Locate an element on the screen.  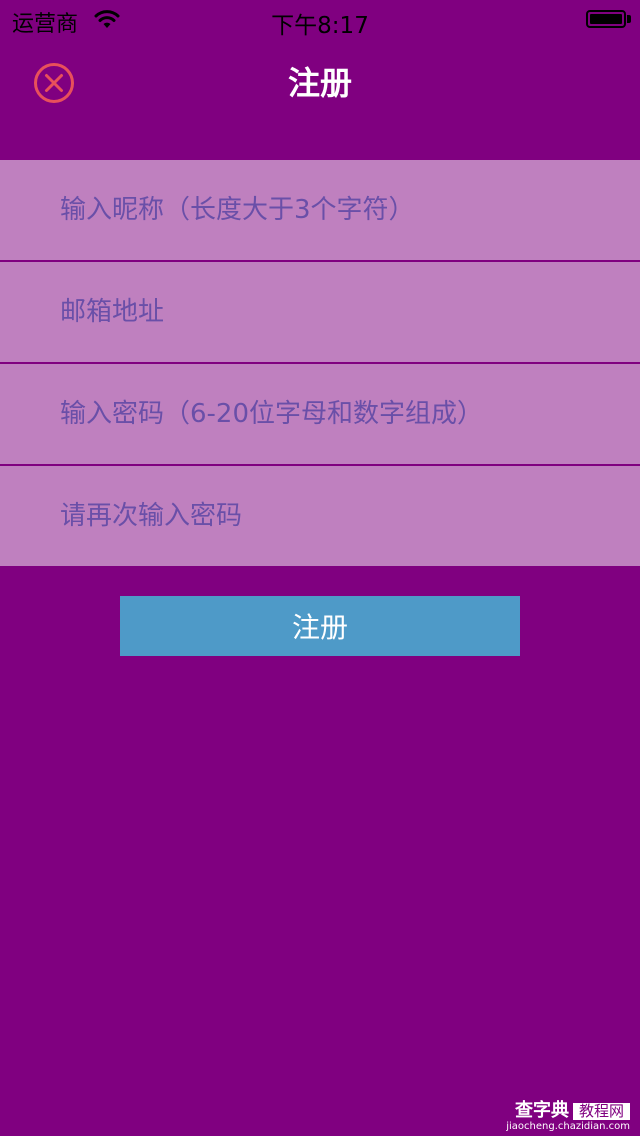
email-input is located at coordinates (340, 312).